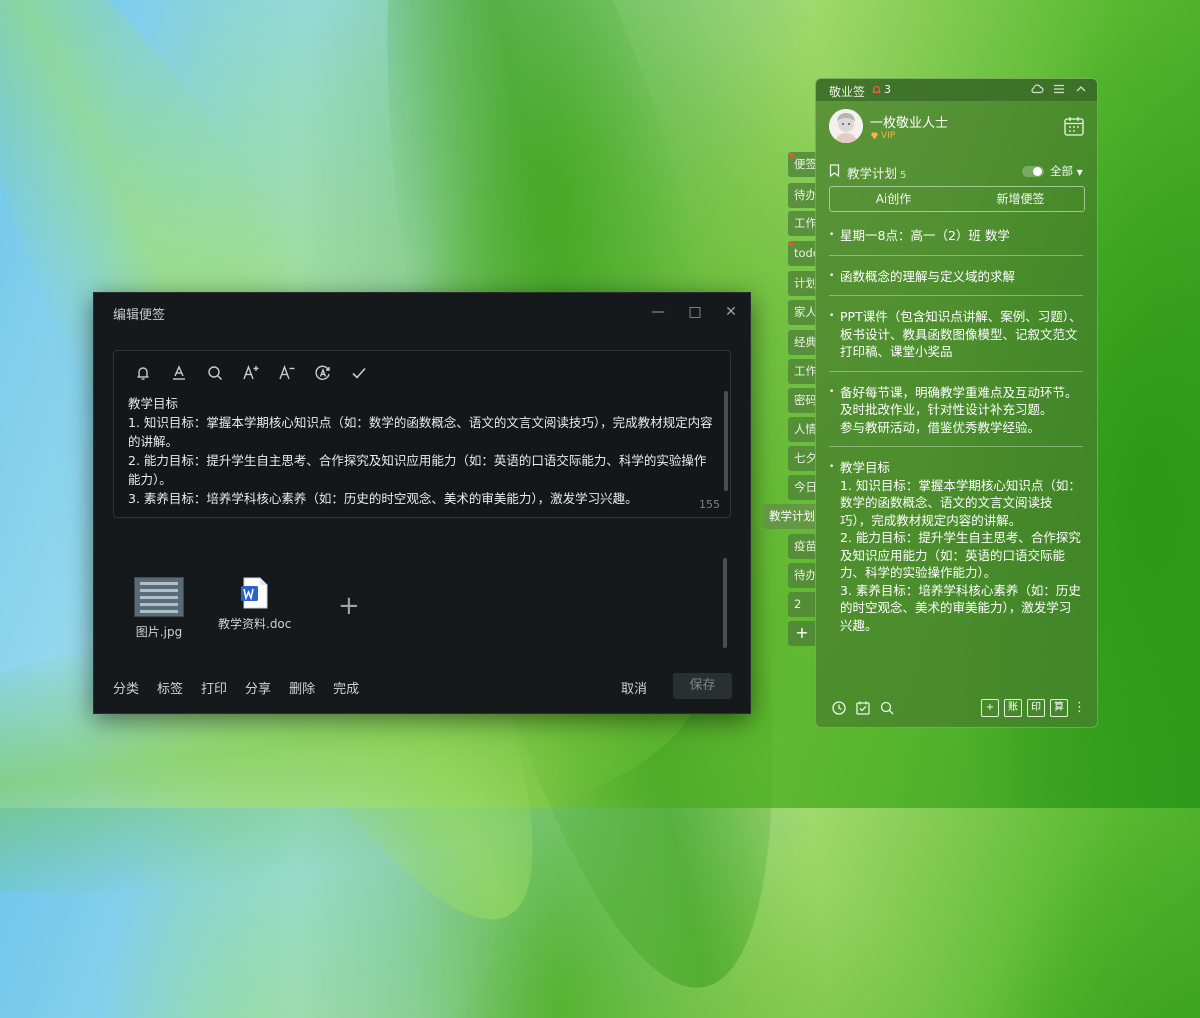 This screenshot has height=1018, width=1200. What do you see at coordinates (695, 312) in the screenshot?
I see `maximize-icon: □` at bounding box center [695, 312].